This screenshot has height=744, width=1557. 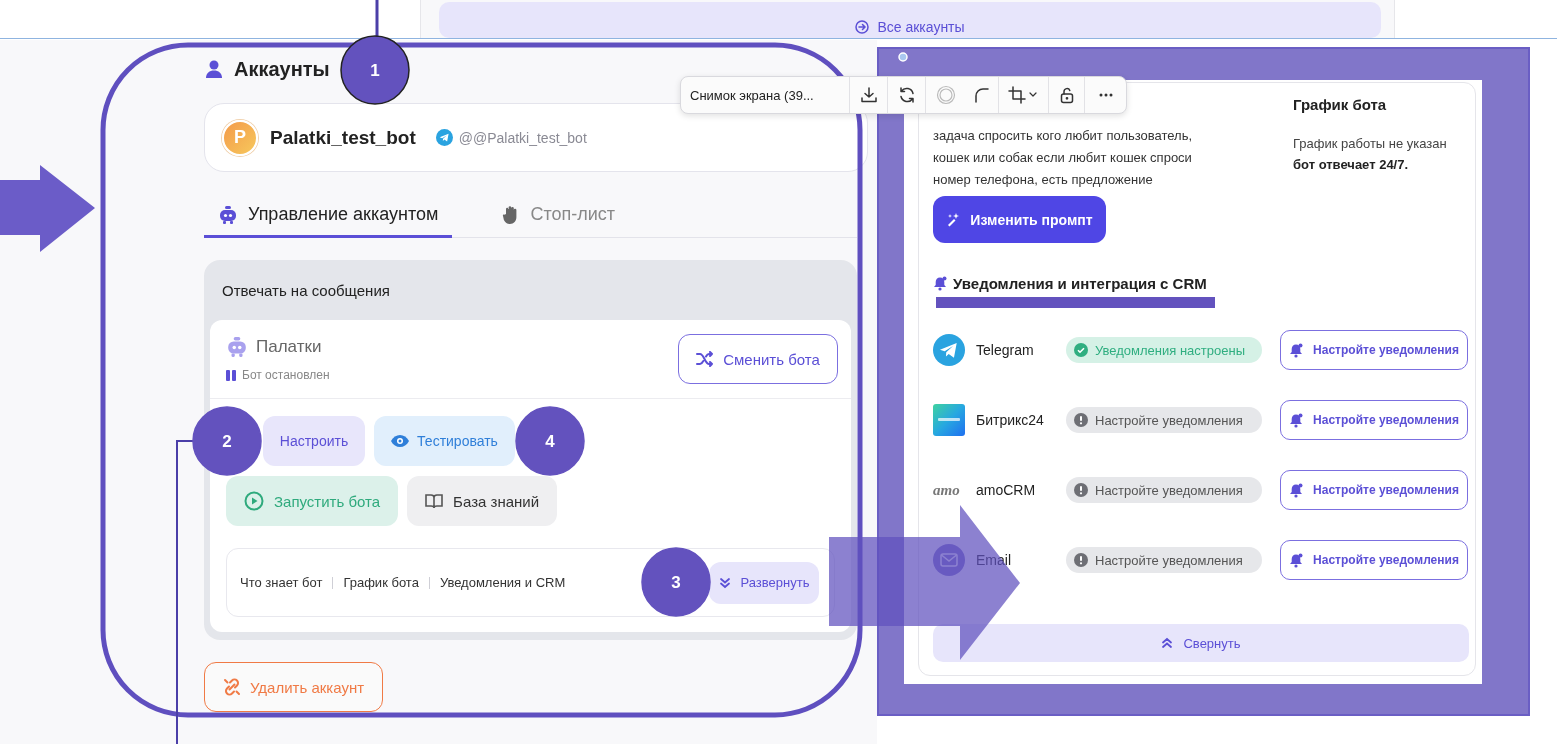 I want to click on unlink-icon, so click(x=231, y=687).